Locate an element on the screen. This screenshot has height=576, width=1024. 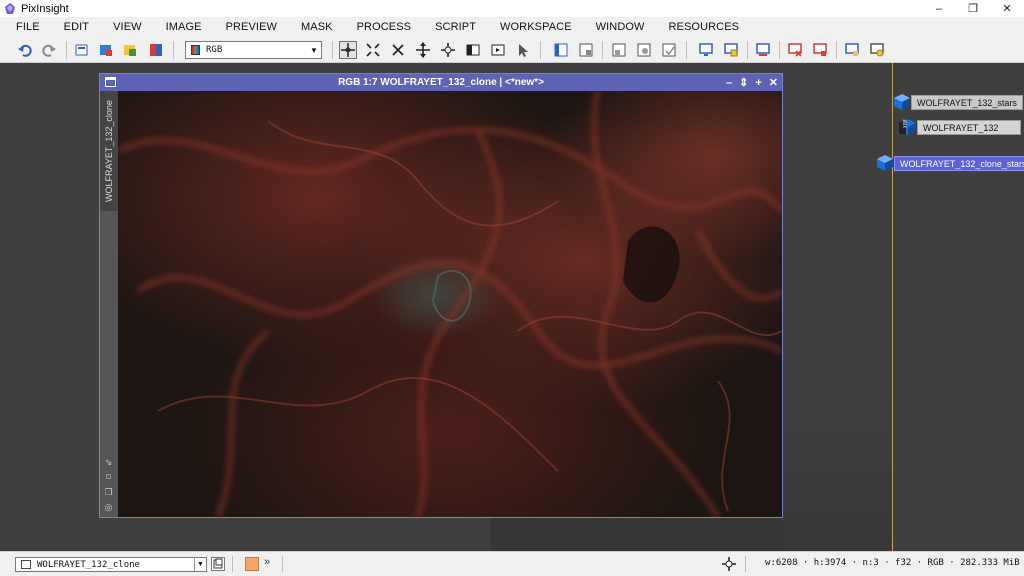
close-all-icon is located at coordinates (820, 50).